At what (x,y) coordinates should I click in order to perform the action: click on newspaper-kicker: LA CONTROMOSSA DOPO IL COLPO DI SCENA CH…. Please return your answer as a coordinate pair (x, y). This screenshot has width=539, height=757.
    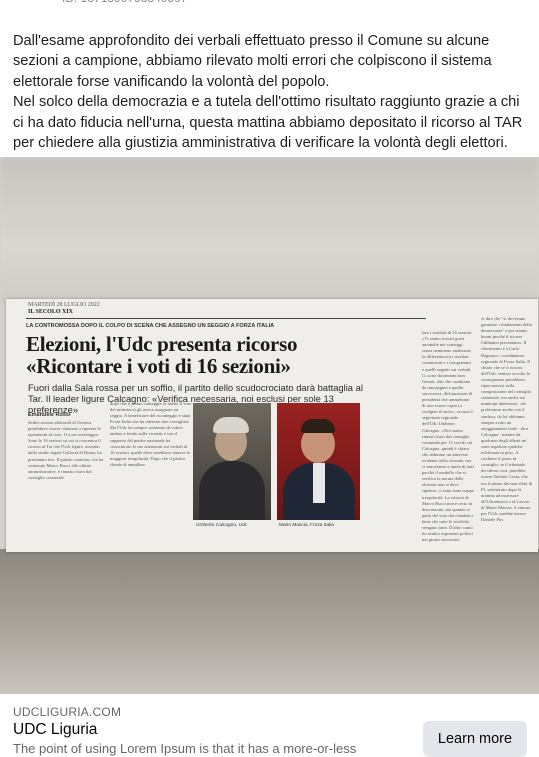
    Looking at the image, I should click on (150, 326).